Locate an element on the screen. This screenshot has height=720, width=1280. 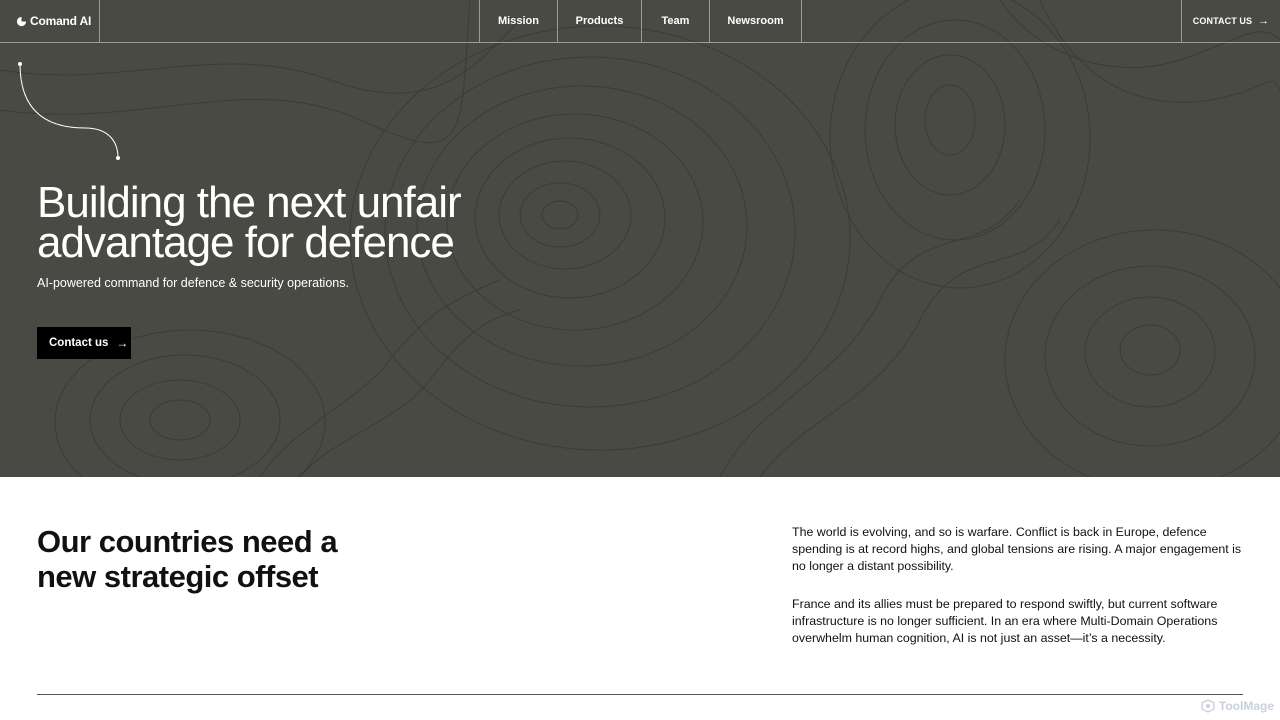
section-divider is located at coordinates (640, 694).